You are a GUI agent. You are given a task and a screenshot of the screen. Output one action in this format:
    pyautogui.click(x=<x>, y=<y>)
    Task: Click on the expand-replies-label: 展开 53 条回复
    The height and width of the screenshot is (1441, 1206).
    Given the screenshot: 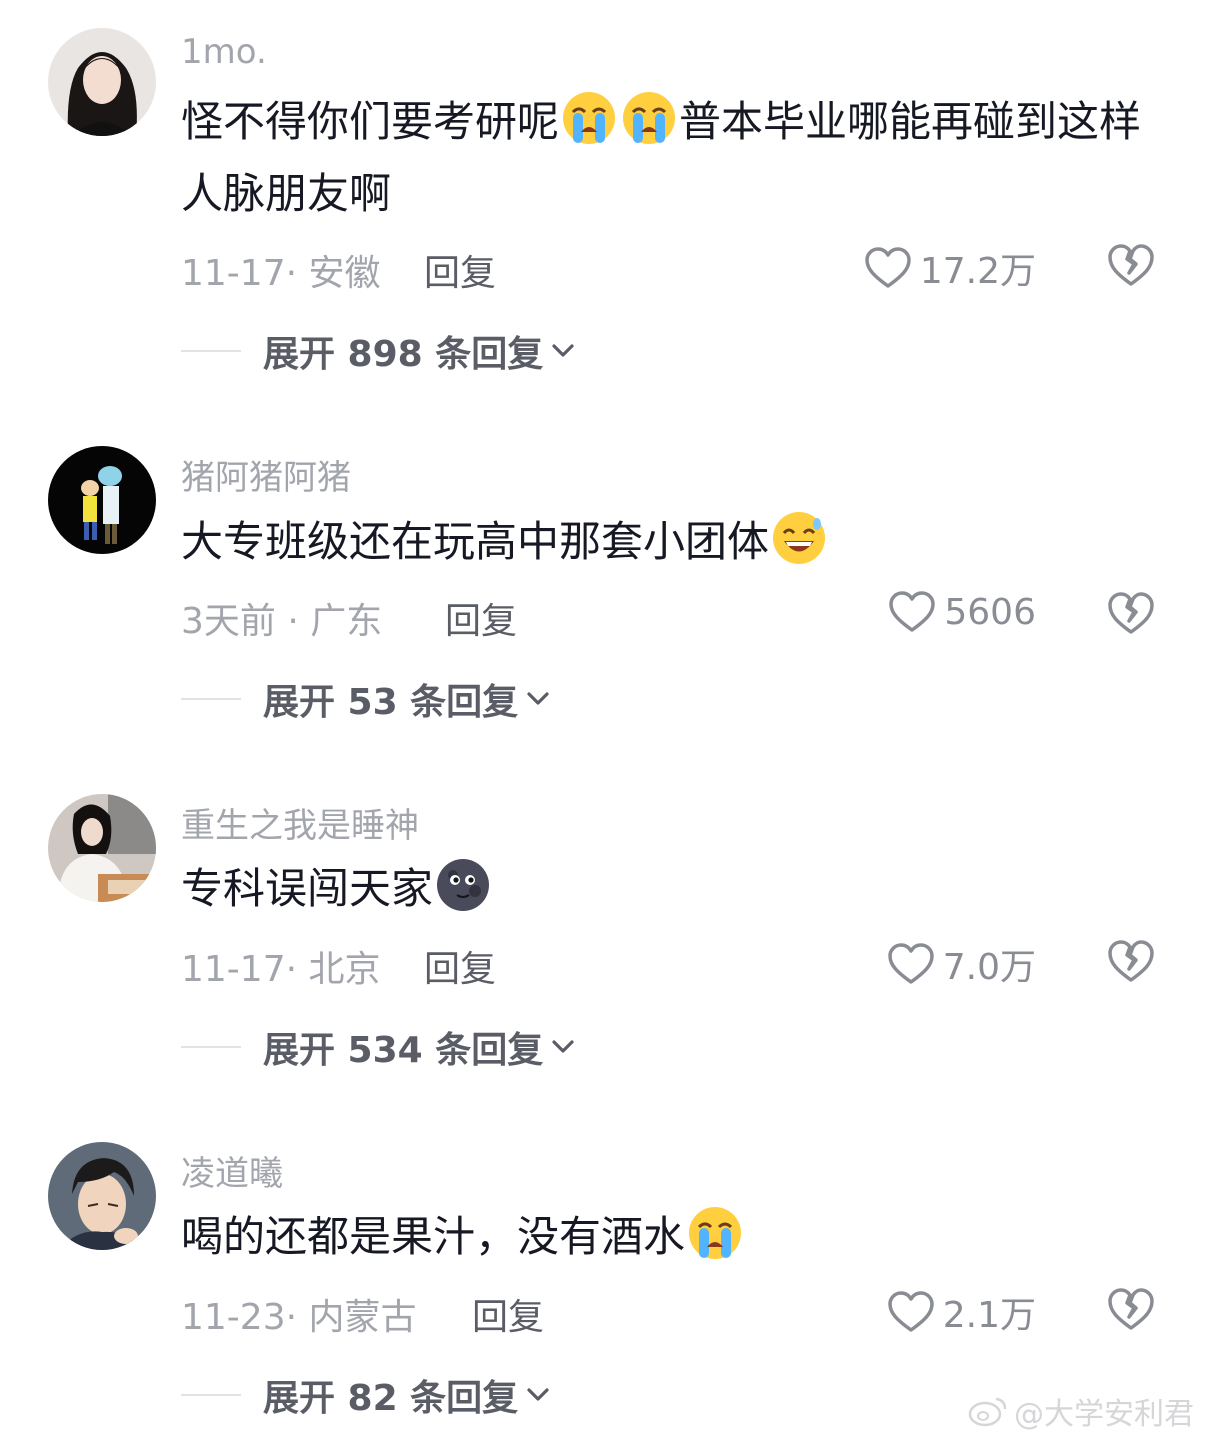 What is the action you would take?
    pyautogui.click(x=391, y=702)
    